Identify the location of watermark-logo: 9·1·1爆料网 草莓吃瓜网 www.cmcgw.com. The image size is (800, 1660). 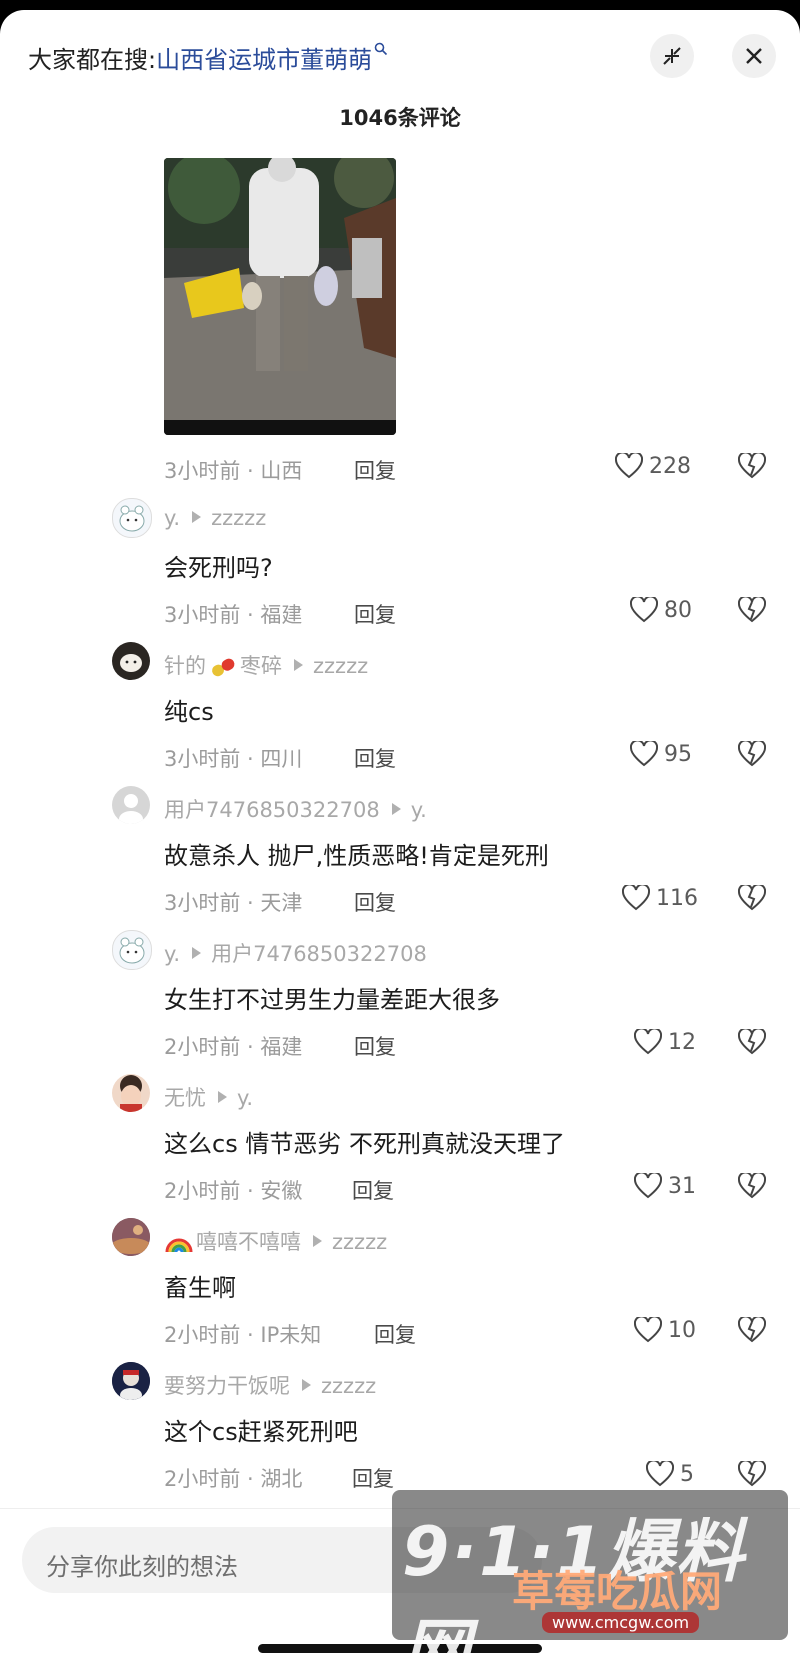
(590, 1575).